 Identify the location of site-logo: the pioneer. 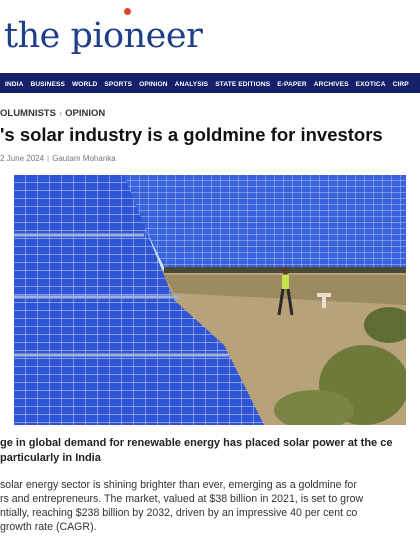
(103, 36).